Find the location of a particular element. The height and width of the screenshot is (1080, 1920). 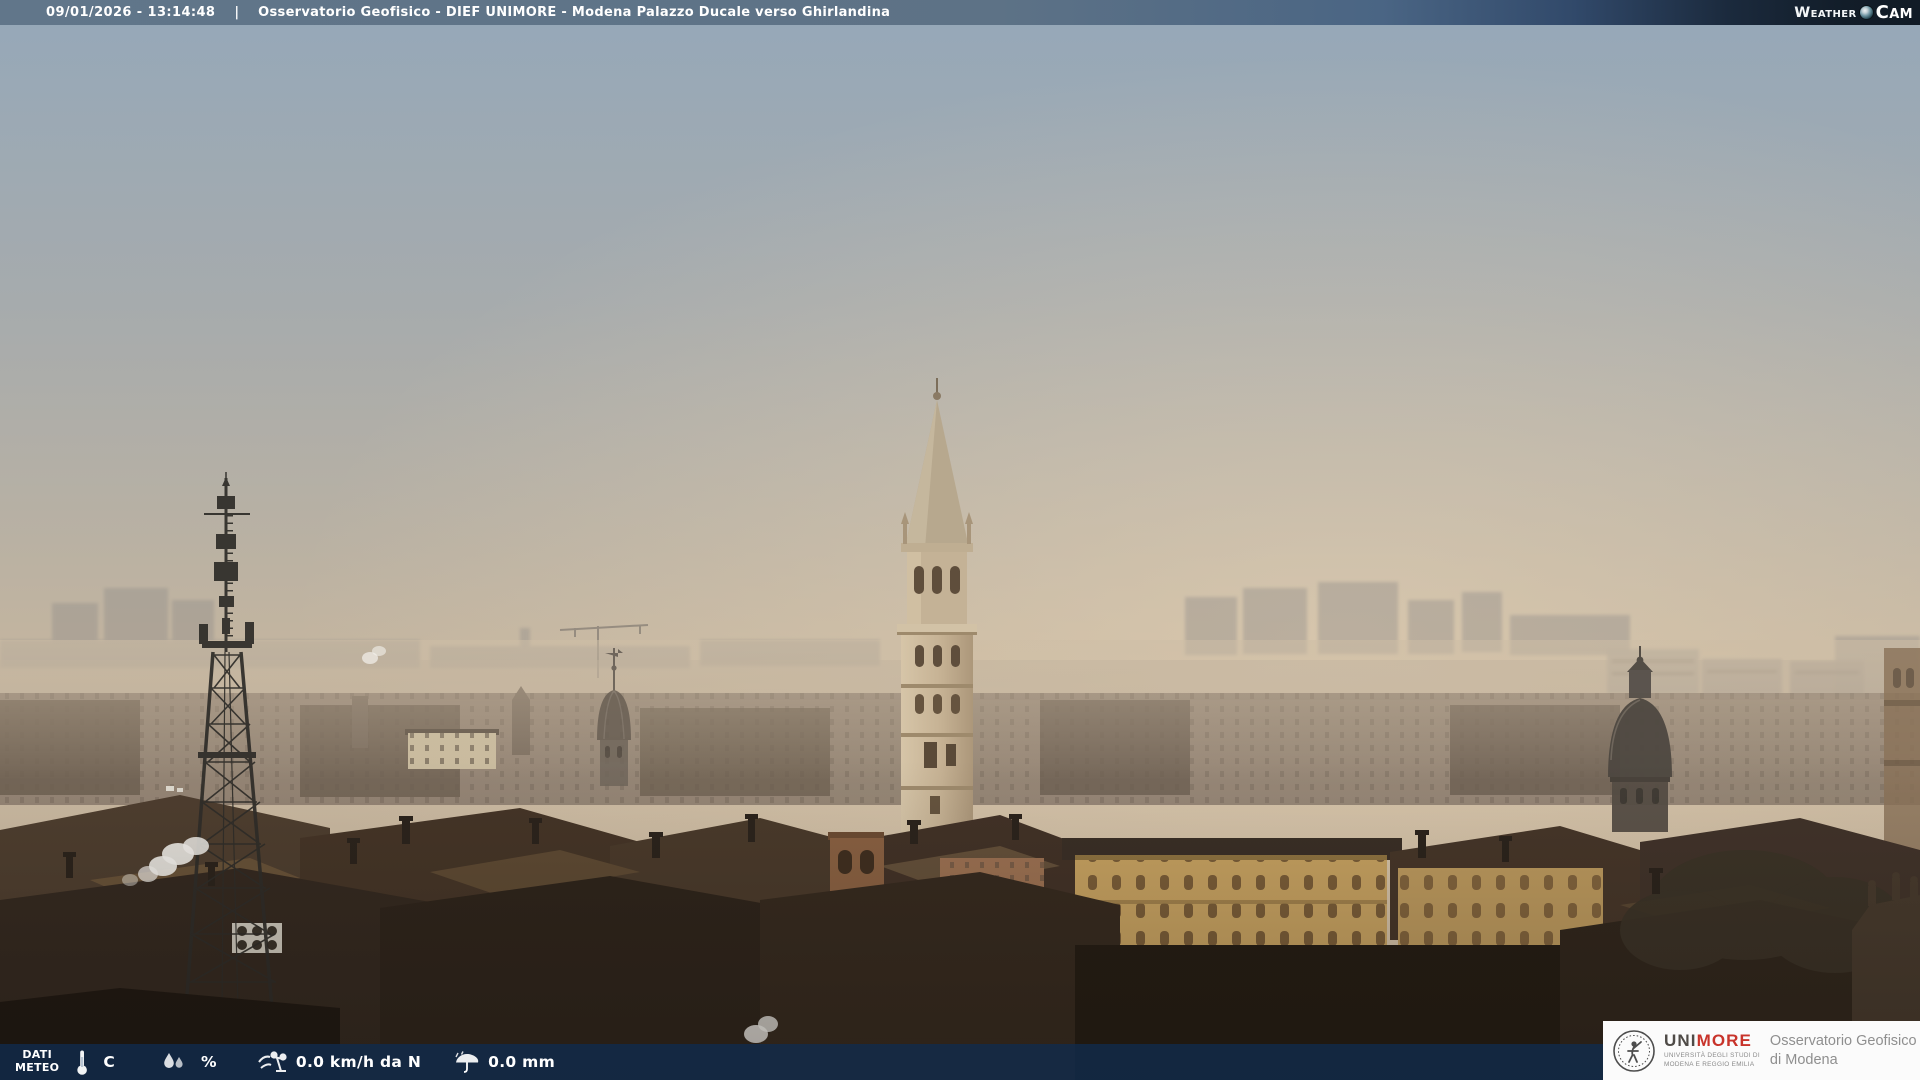

brand-weather-label: Weather is located at coordinates (1825, 12).